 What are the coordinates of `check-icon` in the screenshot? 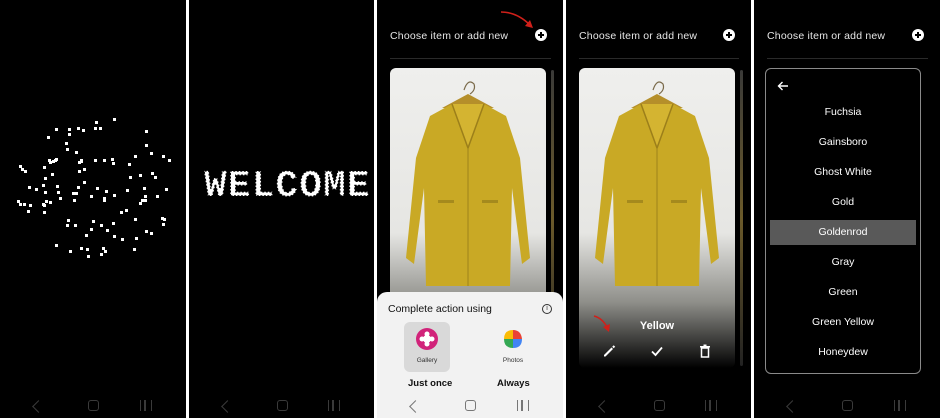 It's located at (657, 351).